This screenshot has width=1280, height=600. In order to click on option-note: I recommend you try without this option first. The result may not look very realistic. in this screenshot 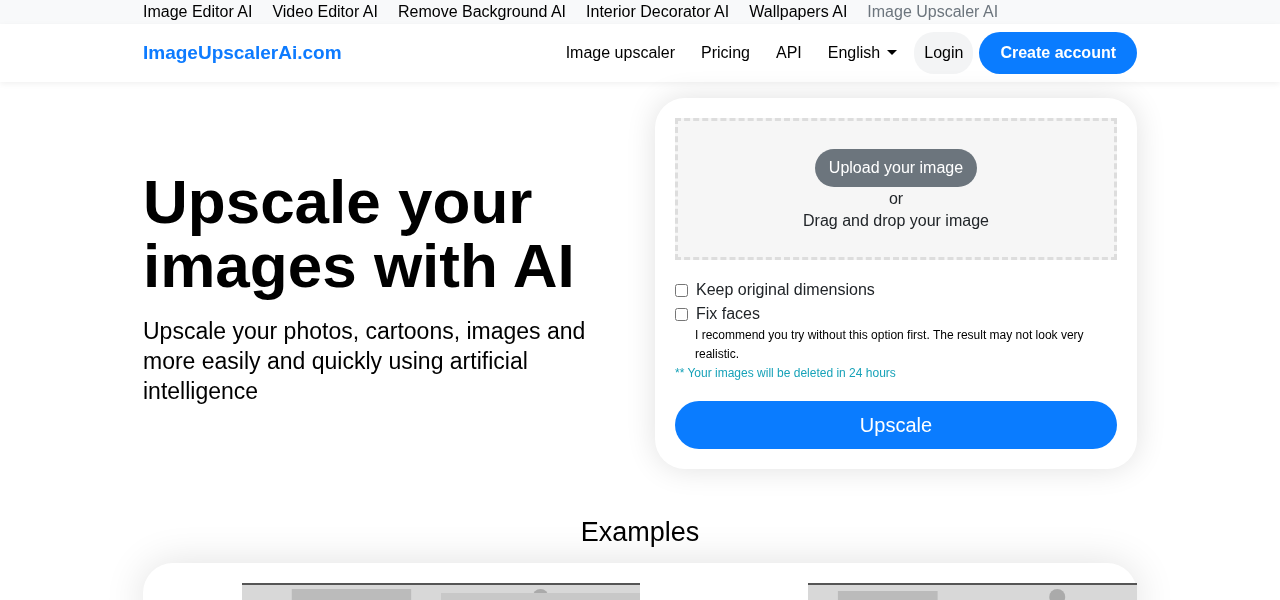, I will do `click(890, 345)`.